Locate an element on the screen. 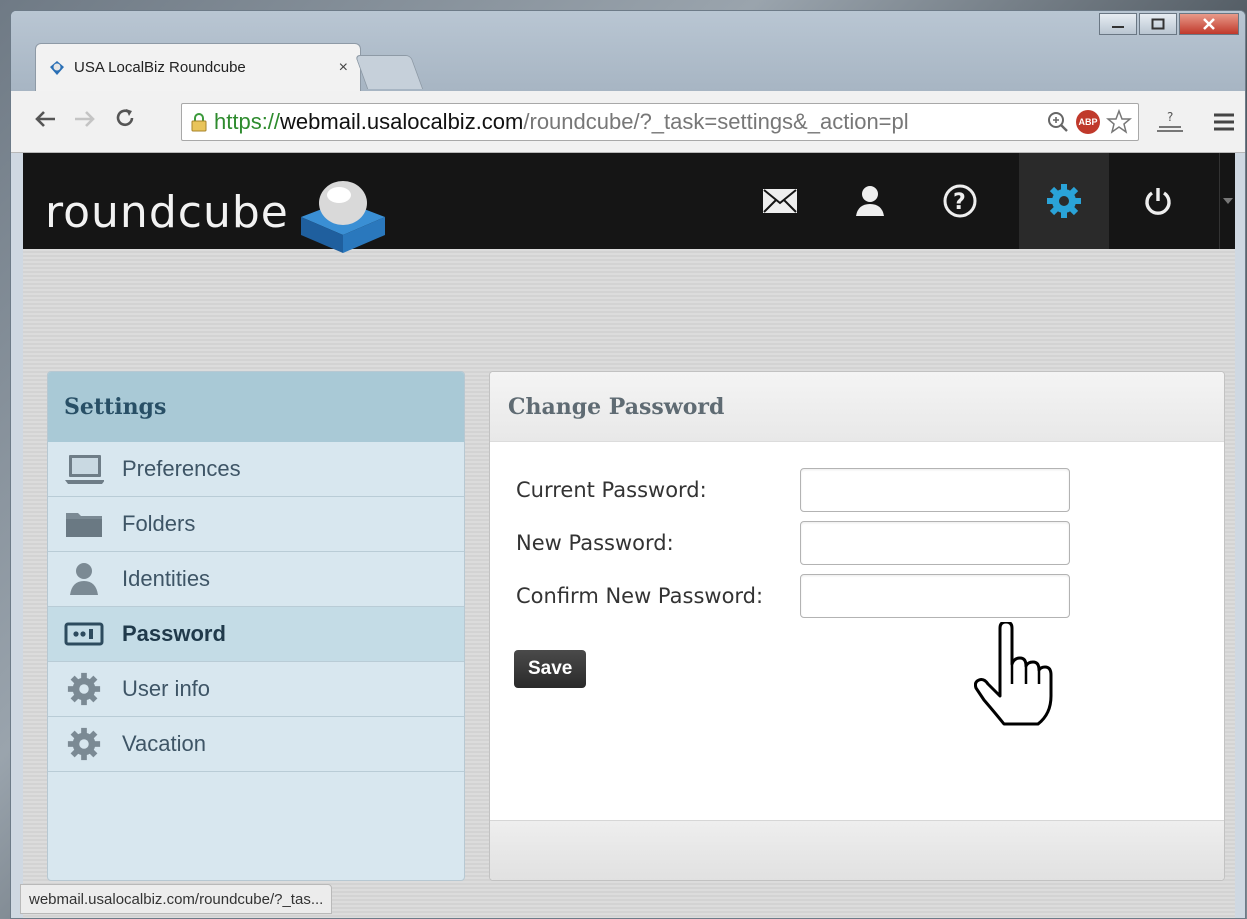 The image size is (1247, 919). form-row-confirm-password: Confirm New Password: is located at coordinates (793, 596).